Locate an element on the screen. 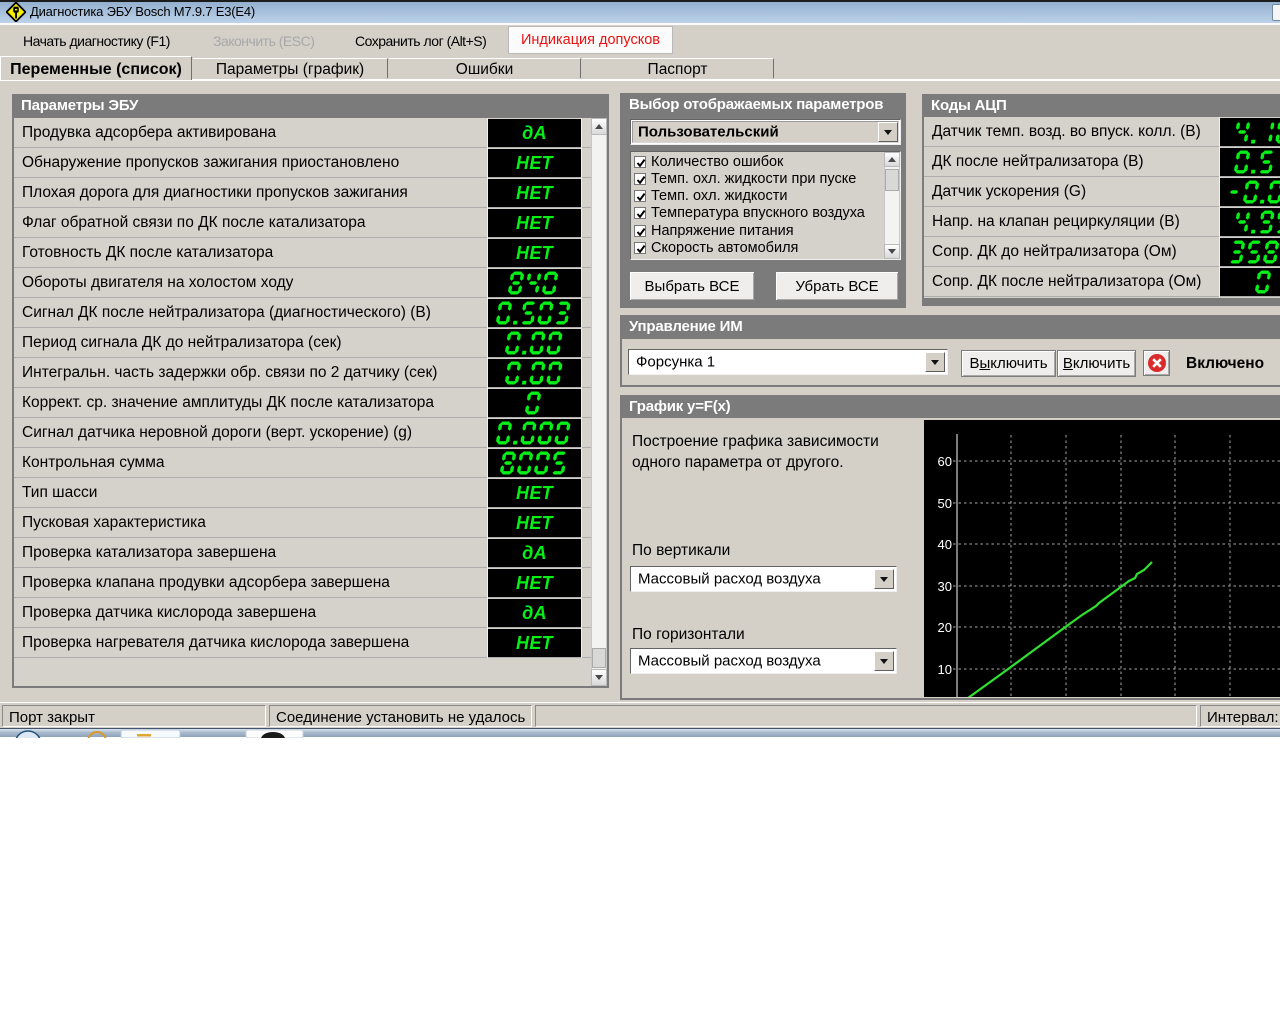 The width and height of the screenshot is (1280, 1024). svg-text: 50 is located at coordinates (945, 503).